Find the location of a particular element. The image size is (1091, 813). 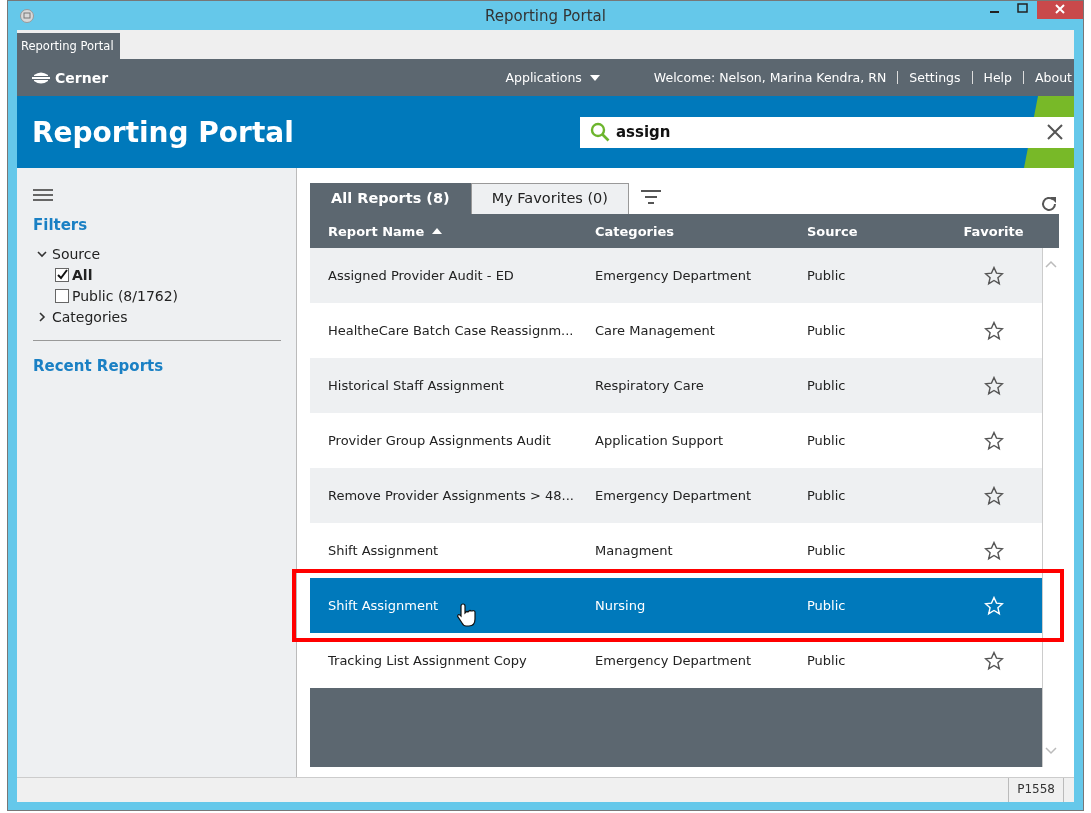

logo-icon is located at coordinates (41, 77).